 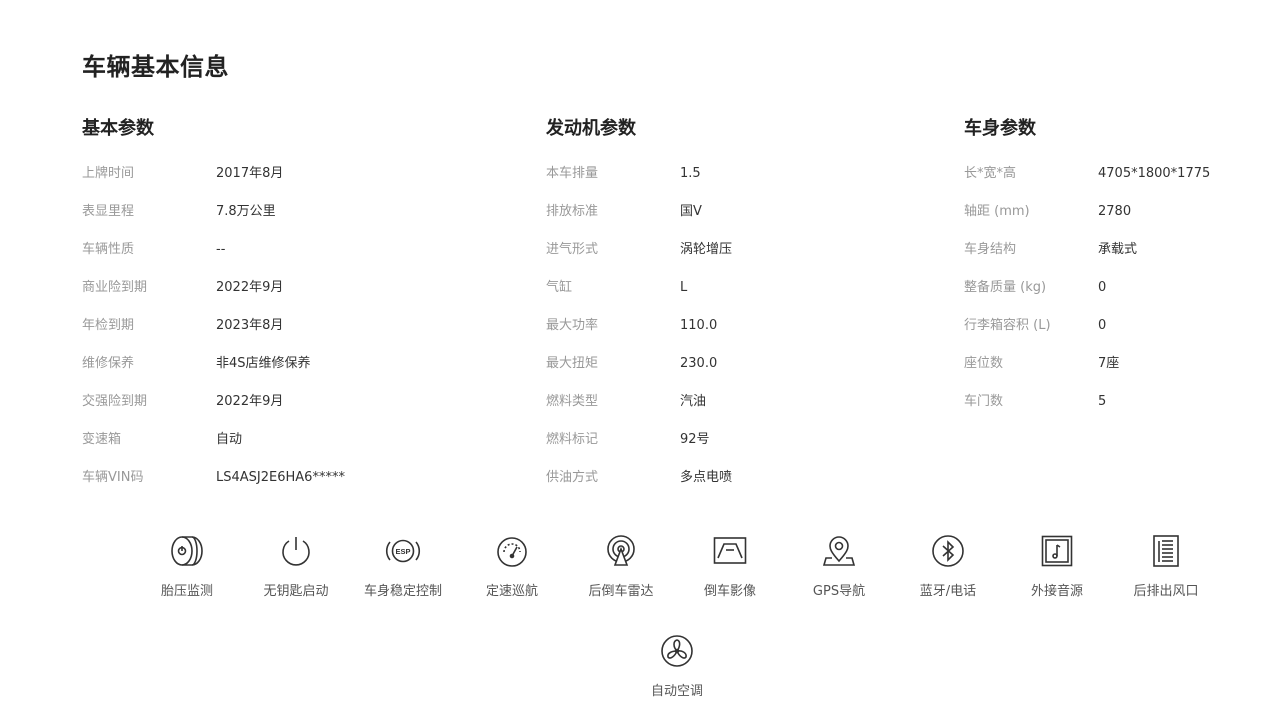 I want to click on param-value: 2023年8月, so click(x=250, y=325).